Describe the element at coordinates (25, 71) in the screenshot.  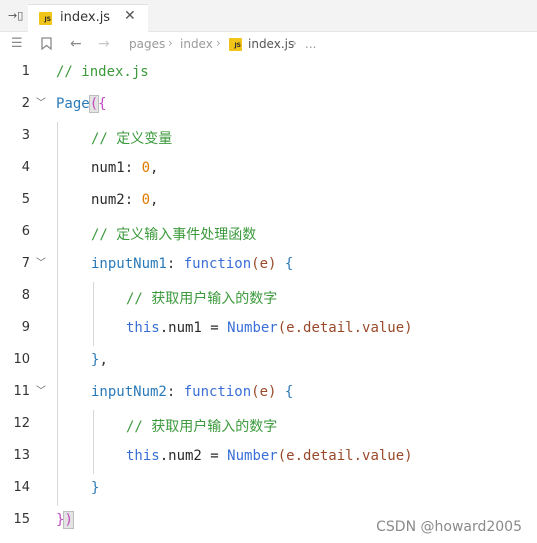
I see `line-number: 1` at that location.